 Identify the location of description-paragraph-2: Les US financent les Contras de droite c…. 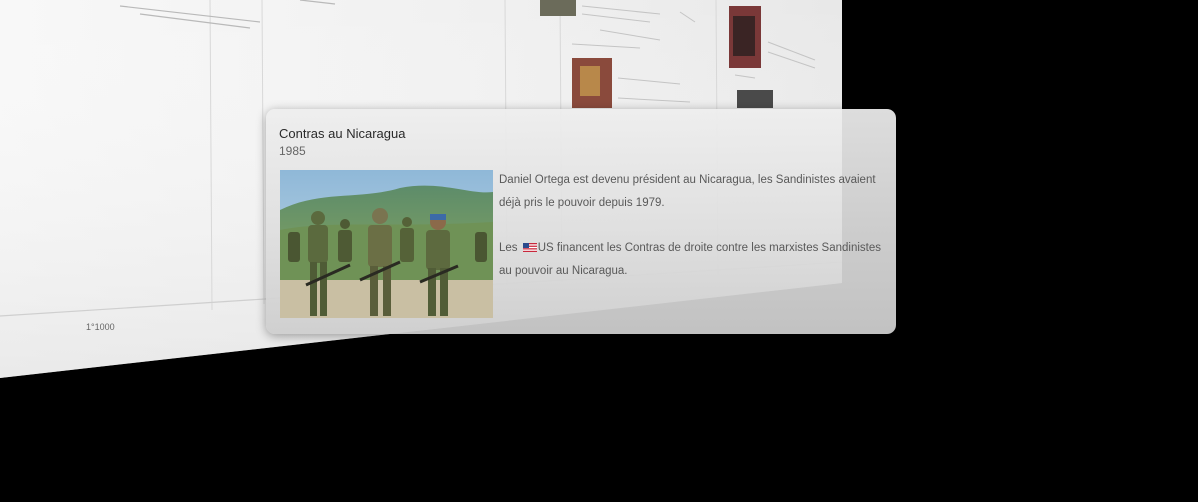
(691, 260).